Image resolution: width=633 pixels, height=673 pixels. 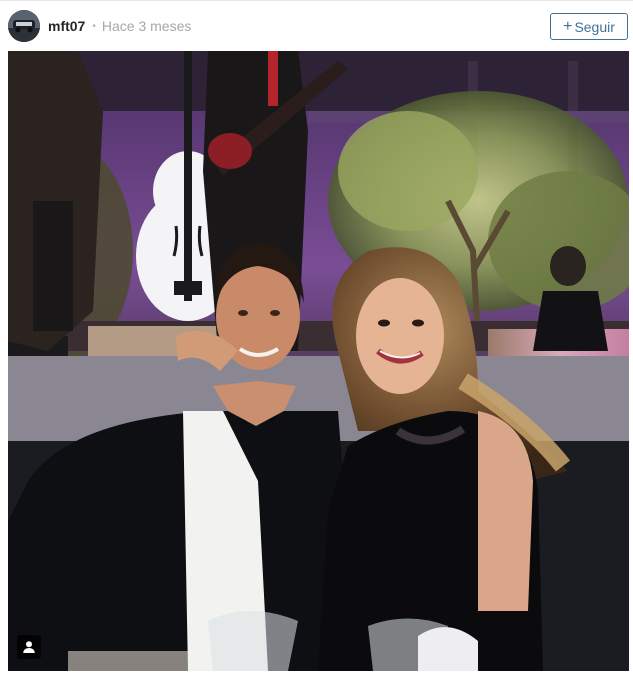 I want to click on avatar-image, so click(x=24, y=26).